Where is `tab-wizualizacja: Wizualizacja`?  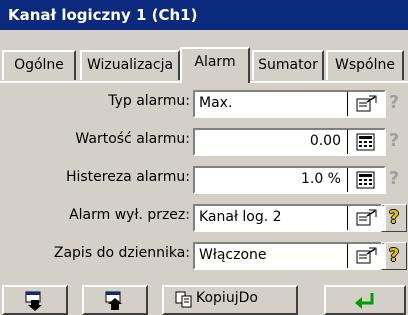 tab-wizualizacja: Wizualizacja is located at coordinates (130, 65).